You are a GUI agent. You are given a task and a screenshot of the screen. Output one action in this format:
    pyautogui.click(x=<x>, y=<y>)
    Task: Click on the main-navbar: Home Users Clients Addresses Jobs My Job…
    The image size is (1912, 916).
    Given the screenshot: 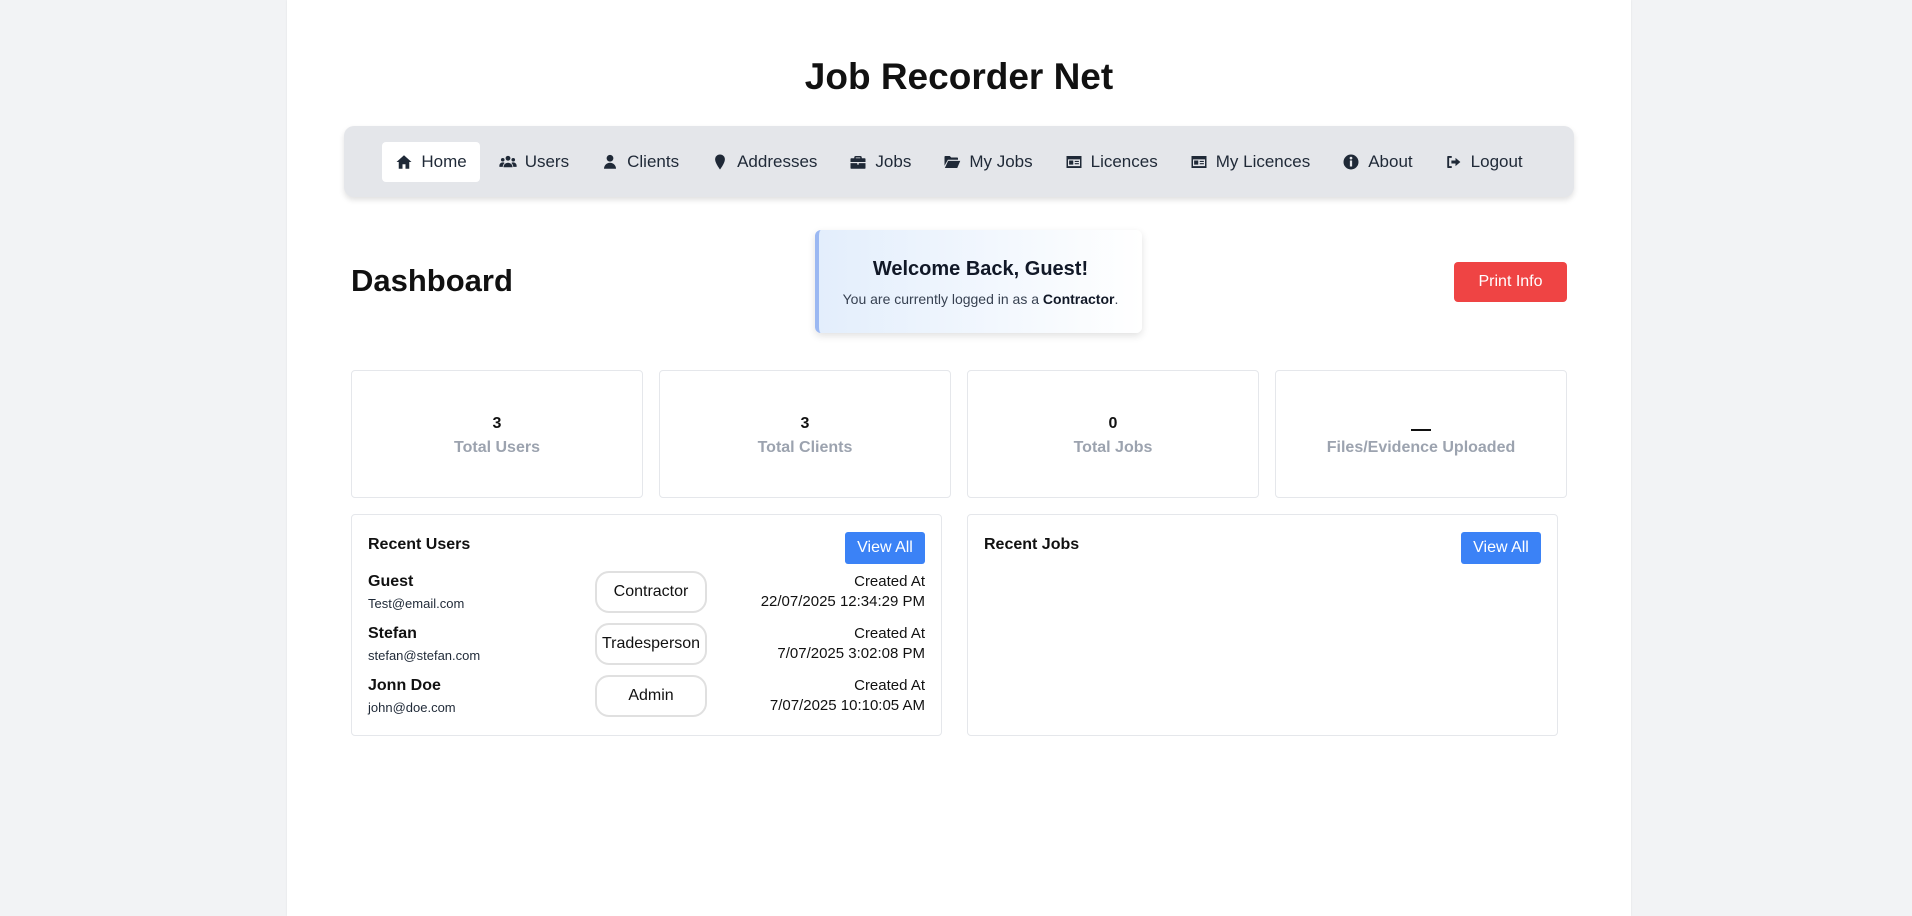 What is the action you would take?
    pyautogui.click(x=959, y=161)
    